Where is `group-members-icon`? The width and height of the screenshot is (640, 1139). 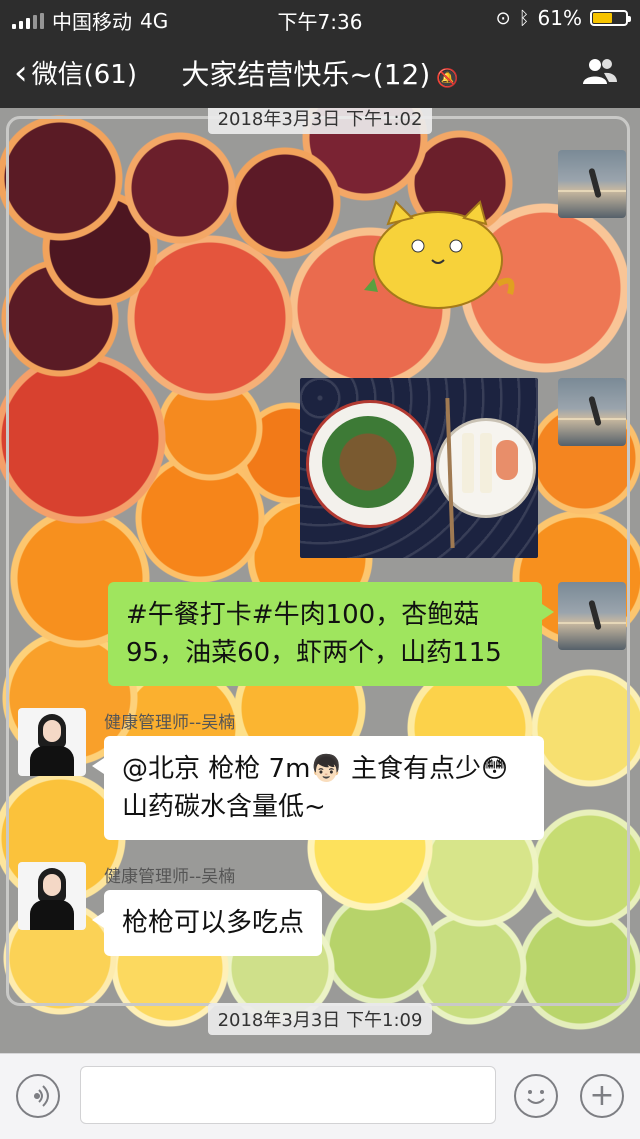 group-members-icon is located at coordinates (600, 71).